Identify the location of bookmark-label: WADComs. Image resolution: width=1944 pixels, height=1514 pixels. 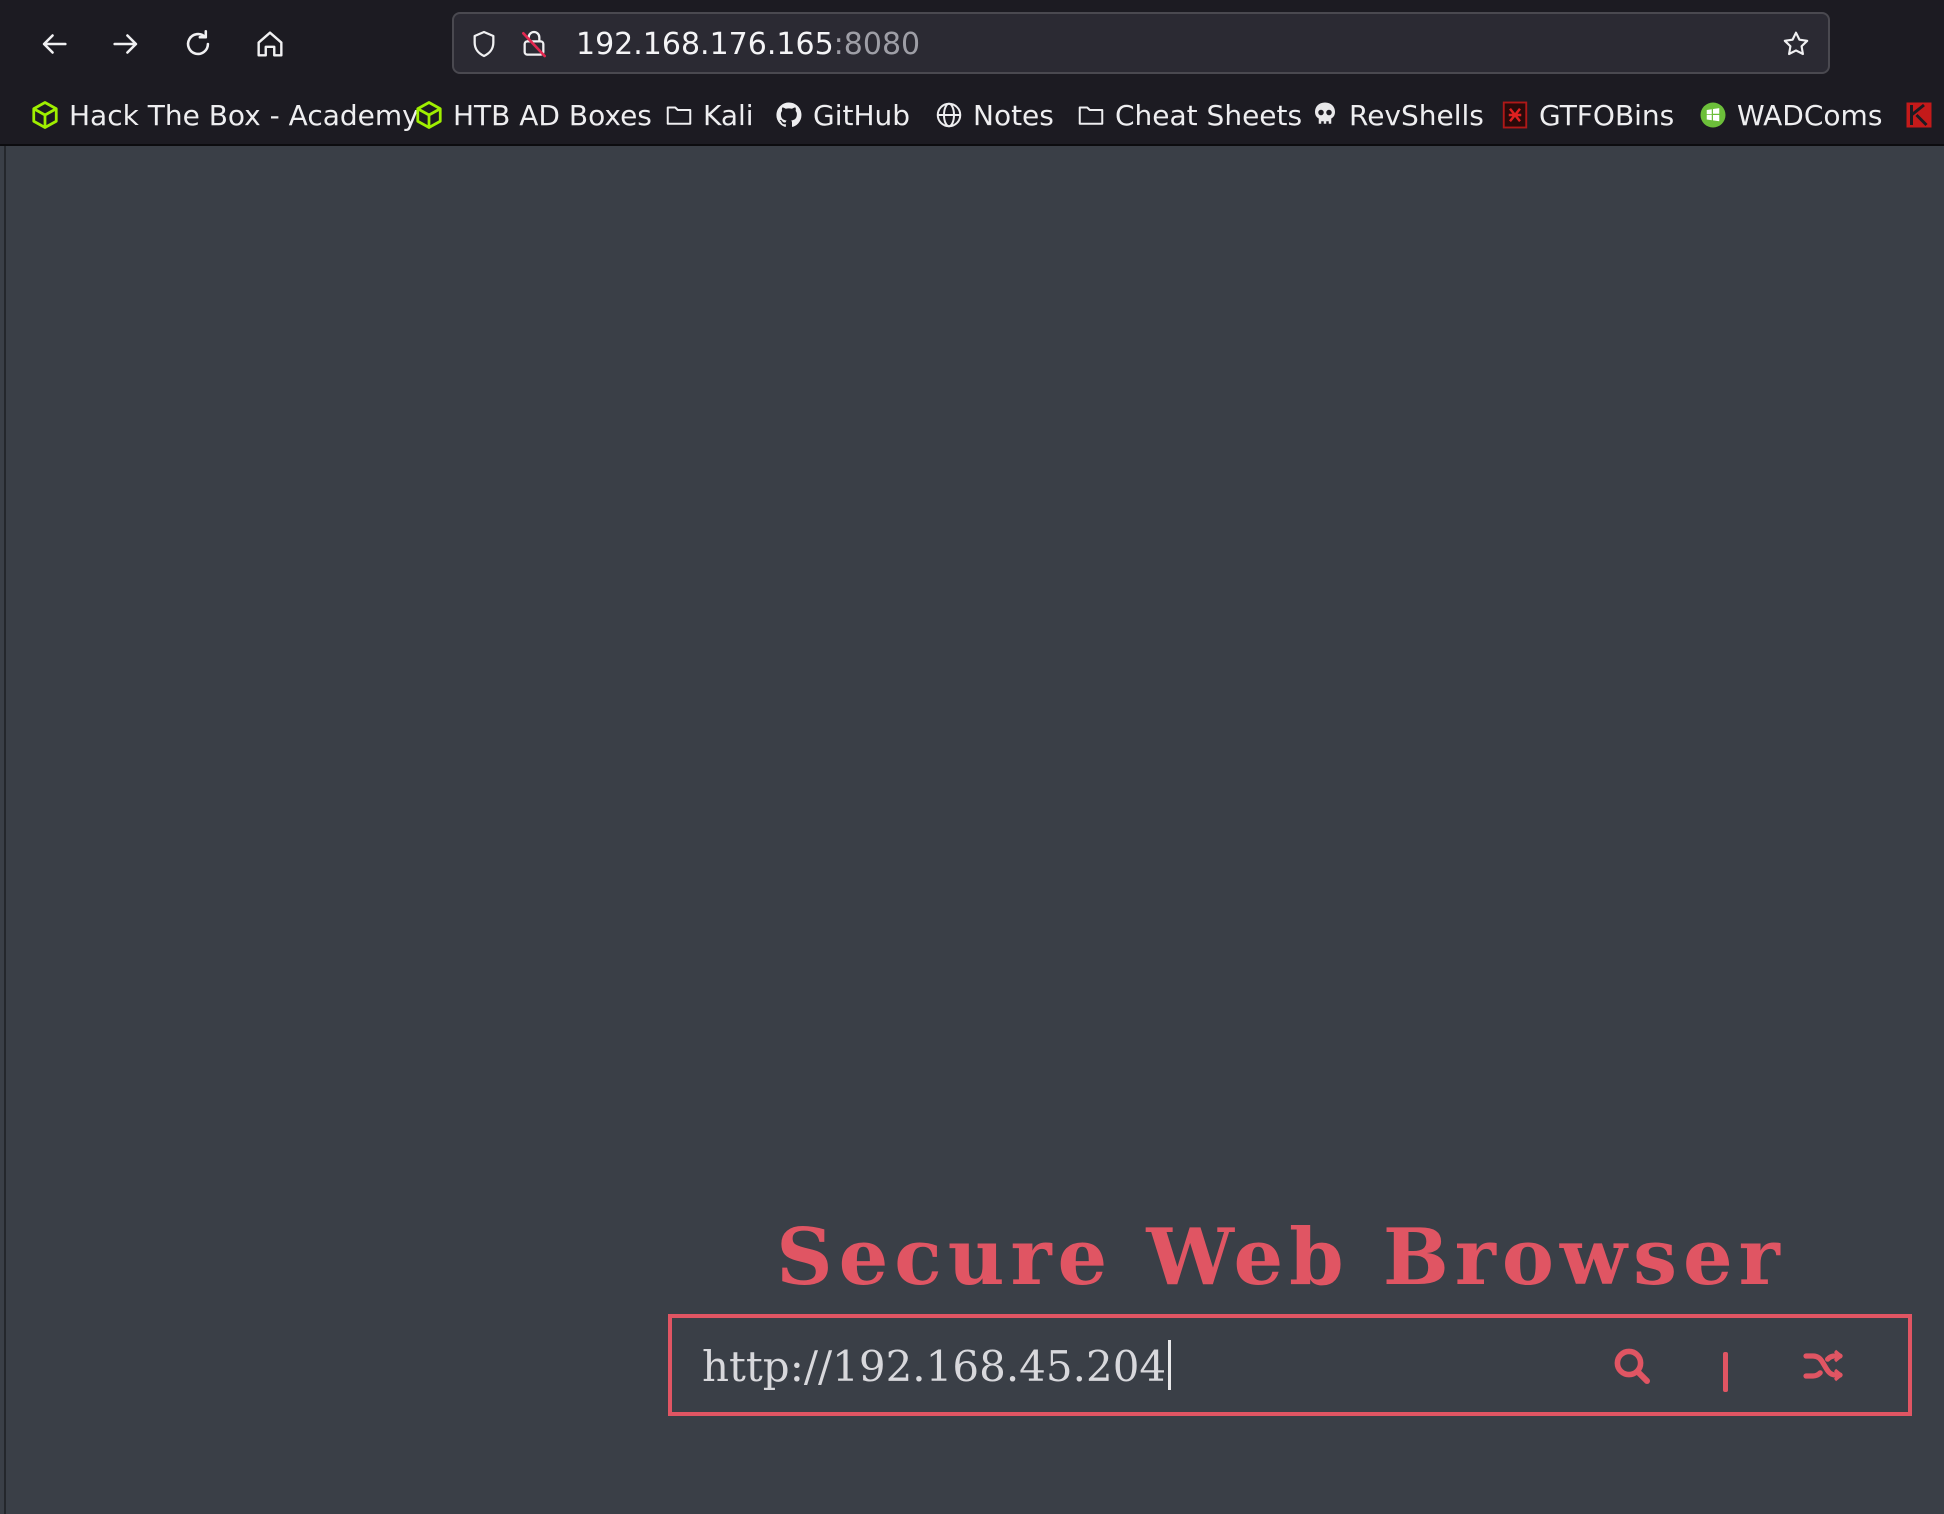
(1810, 115).